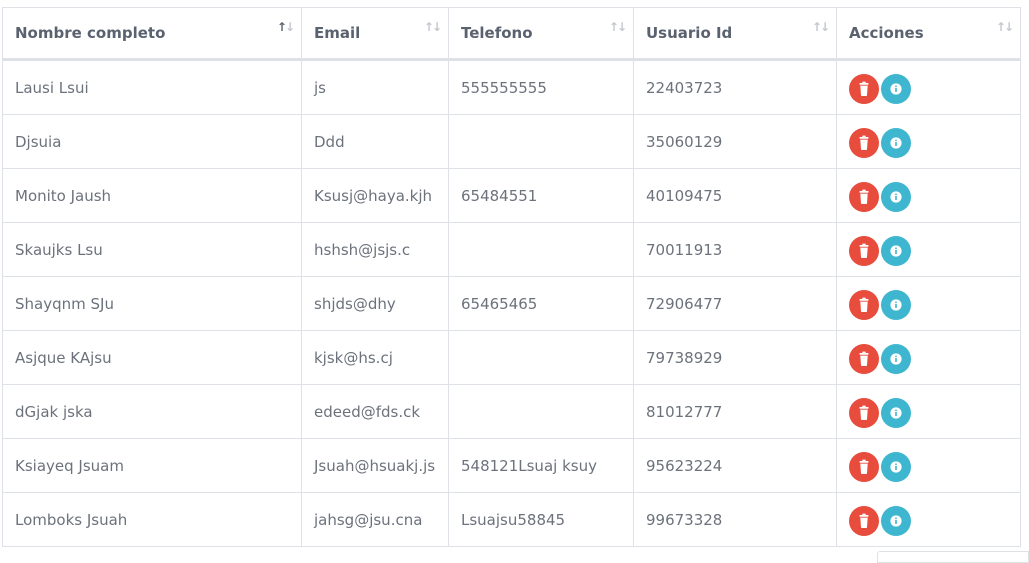  What do you see at coordinates (735, 141) in the screenshot?
I see `cell-usuario-id: 35060129` at bounding box center [735, 141].